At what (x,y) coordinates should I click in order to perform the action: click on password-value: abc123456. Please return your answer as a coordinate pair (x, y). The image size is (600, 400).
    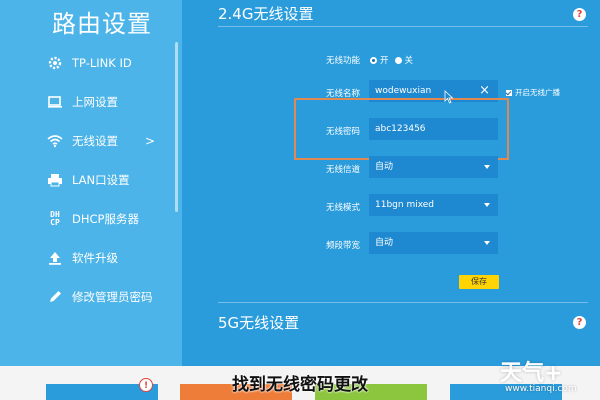
    Looking at the image, I should click on (400, 129).